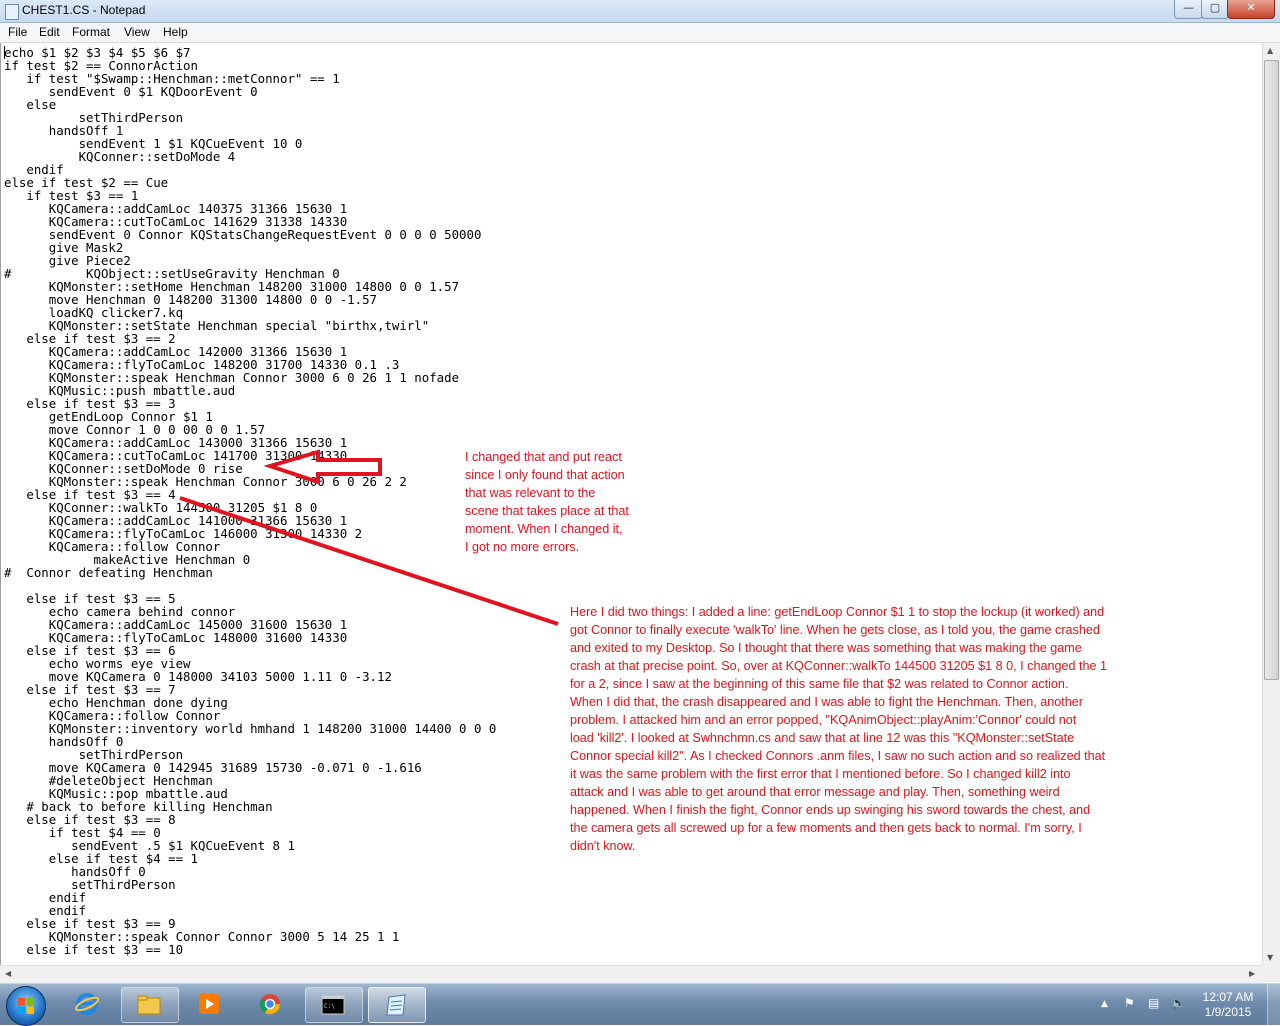 The image size is (1280, 1026). I want to click on windows-logo-icon, so click(26, 1006).